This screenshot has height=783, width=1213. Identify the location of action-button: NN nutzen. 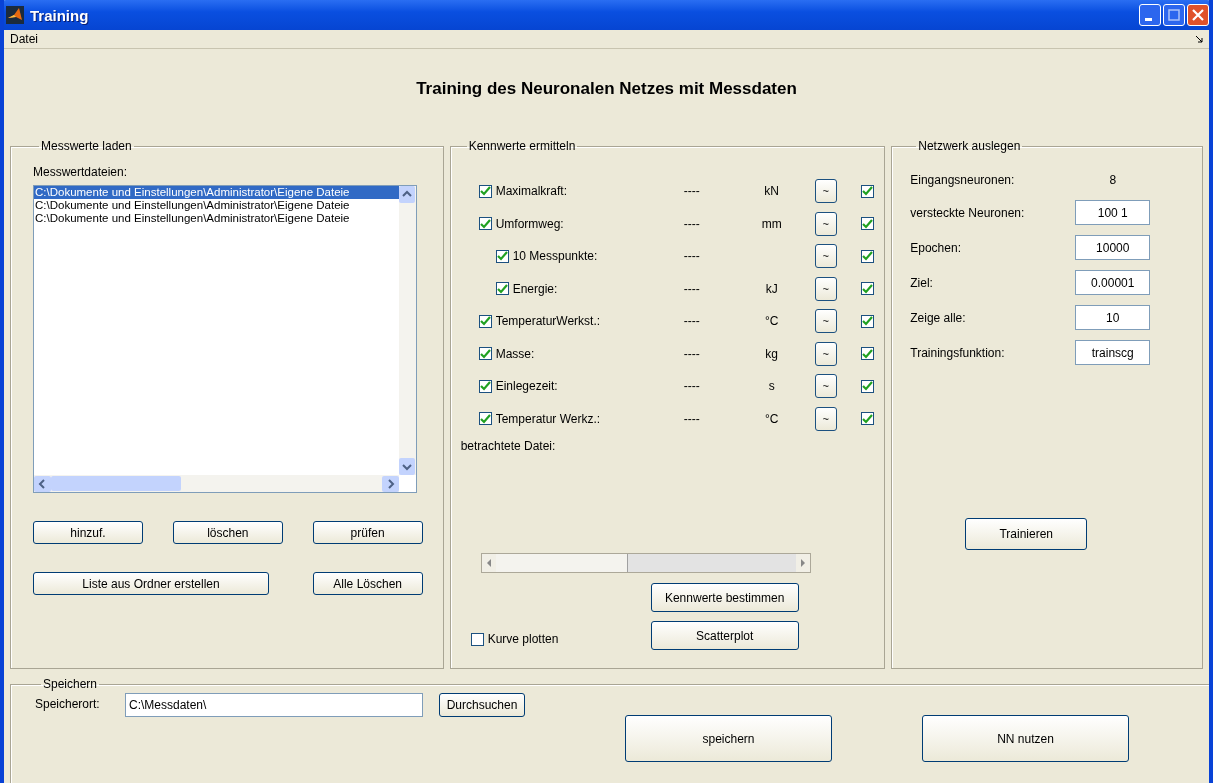
(1025, 738).